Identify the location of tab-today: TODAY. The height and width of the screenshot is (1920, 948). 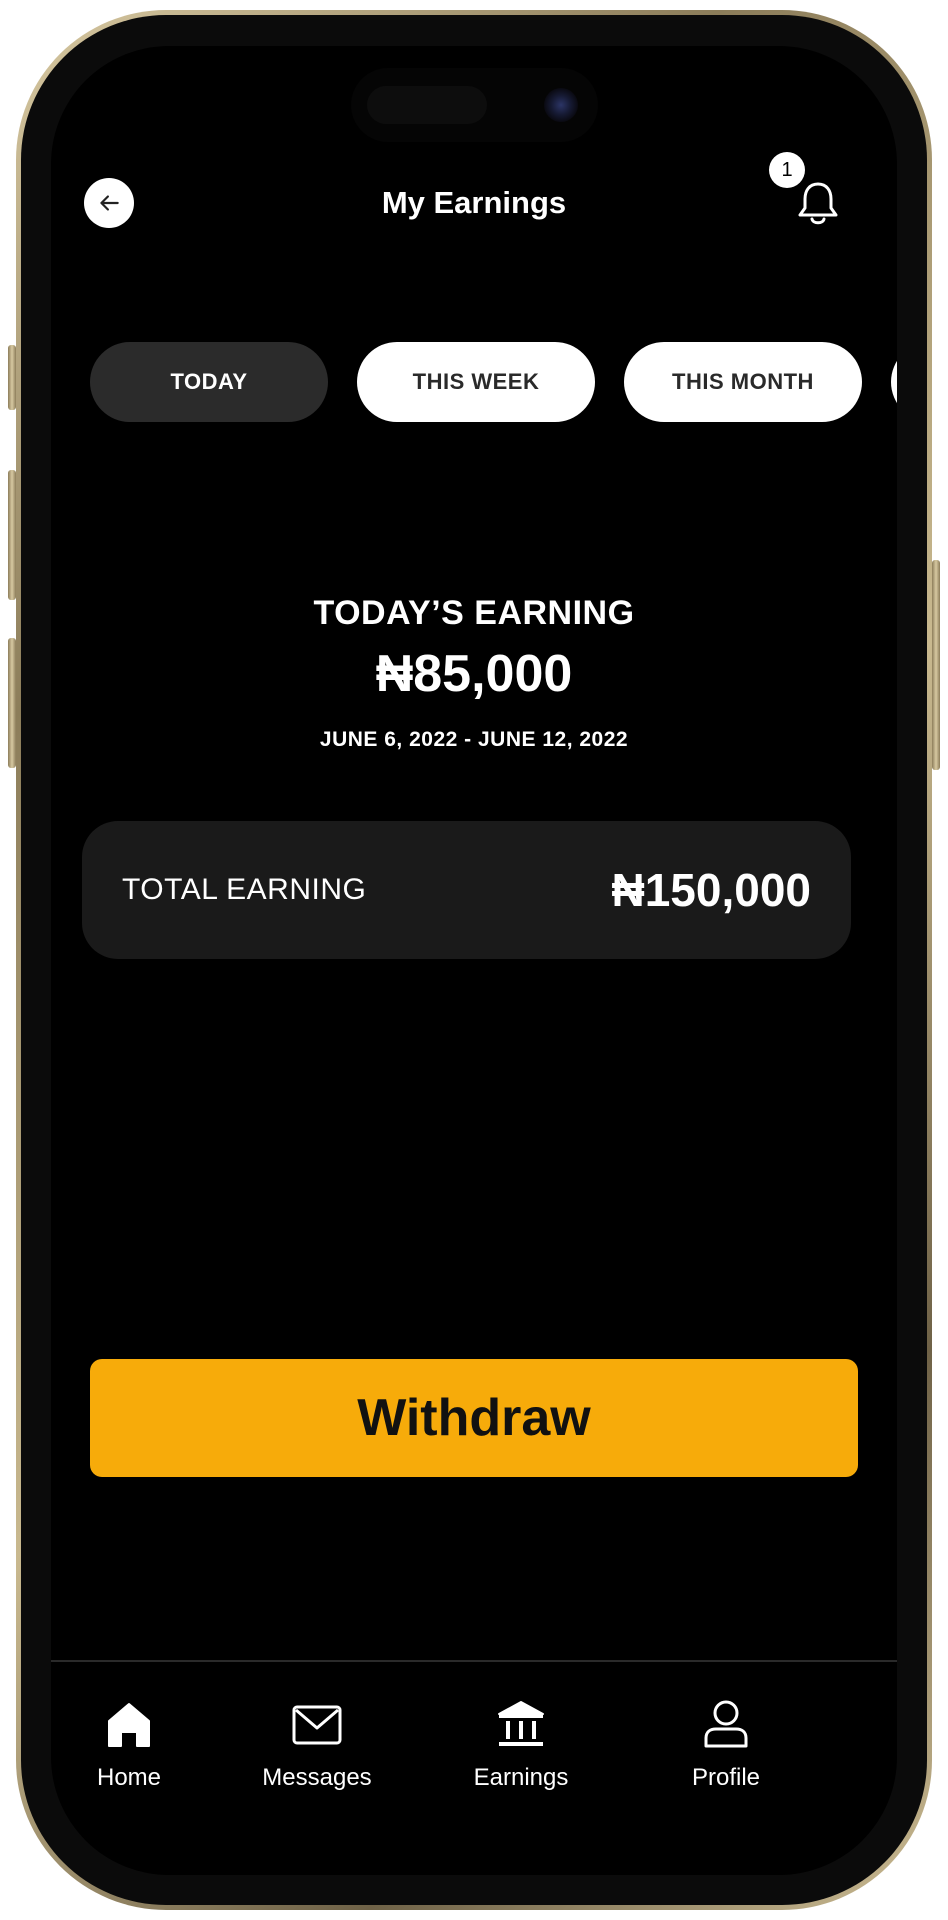
(209, 382).